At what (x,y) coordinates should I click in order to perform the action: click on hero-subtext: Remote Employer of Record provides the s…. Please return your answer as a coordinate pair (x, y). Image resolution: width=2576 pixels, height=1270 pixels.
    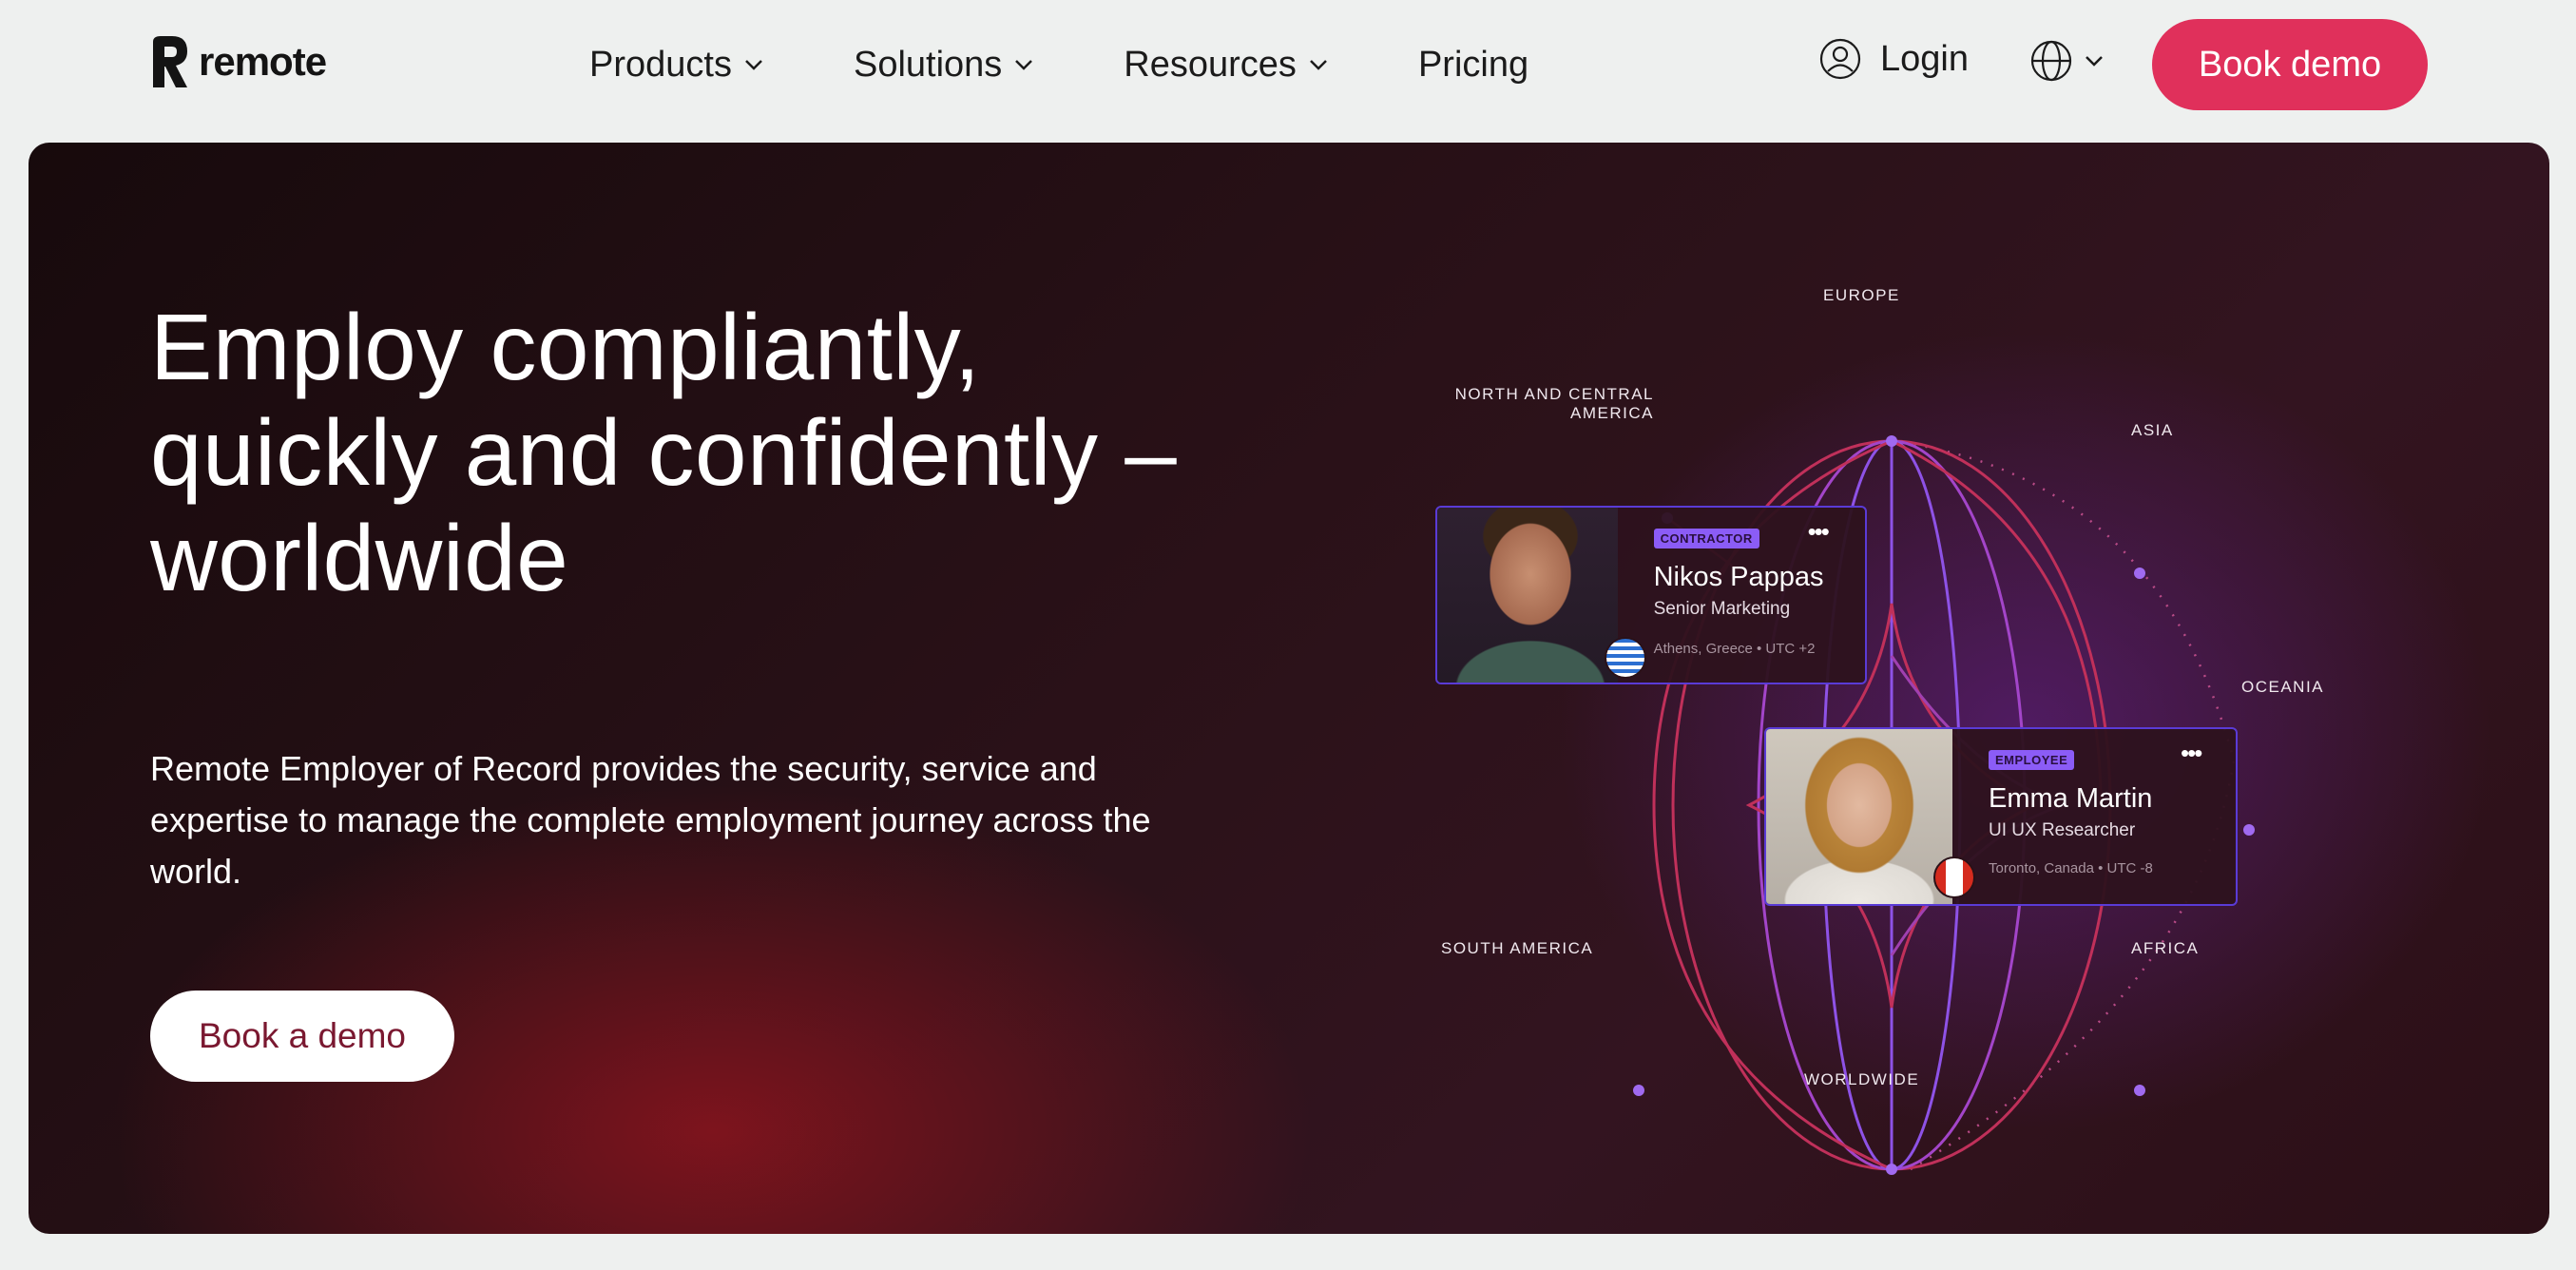
    Looking at the image, I should click on (651, 820).